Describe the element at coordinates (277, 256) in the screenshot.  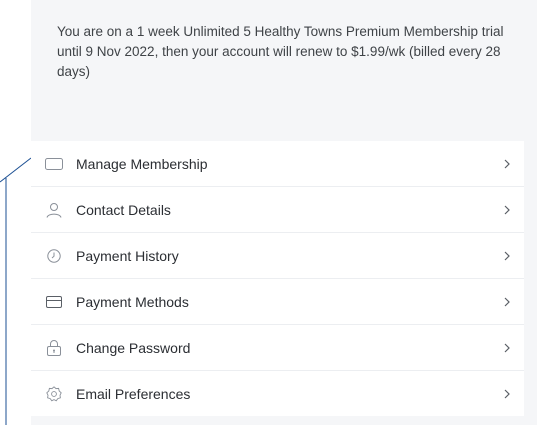
I see `menu-item-payment-history: Payment History` at that location.